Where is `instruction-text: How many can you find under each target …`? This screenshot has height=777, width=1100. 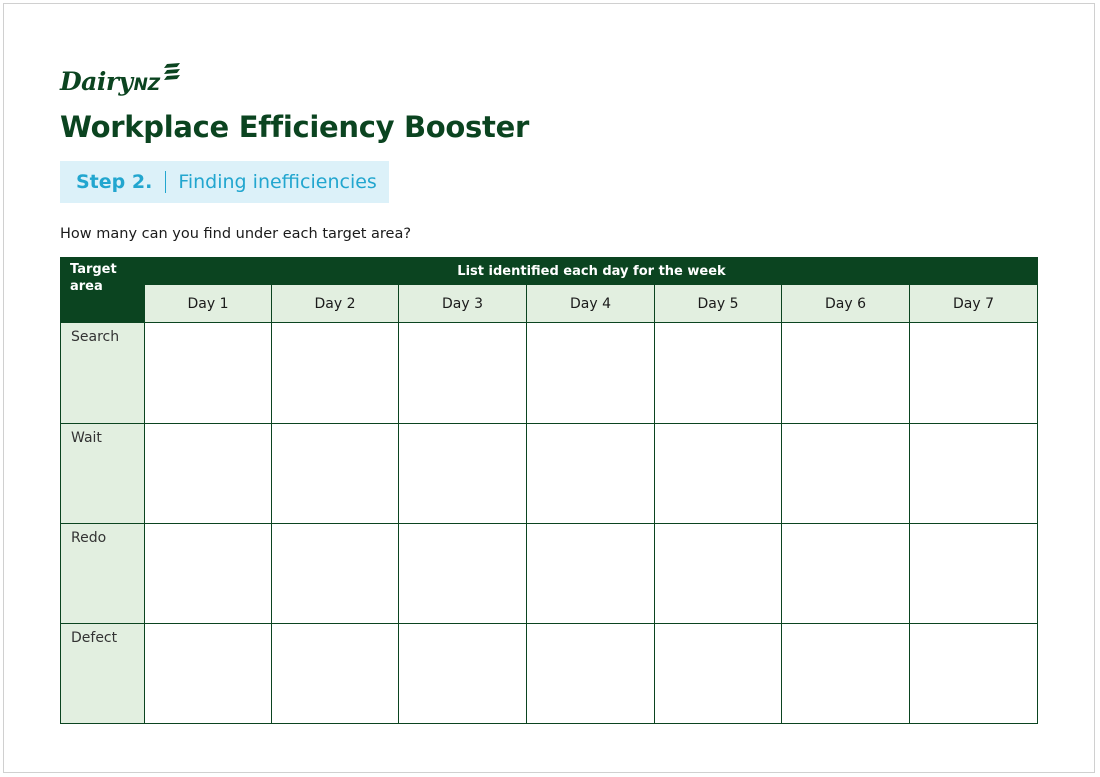 instruction-text: How many can you find under each target … is located at coordinates (236, 234).